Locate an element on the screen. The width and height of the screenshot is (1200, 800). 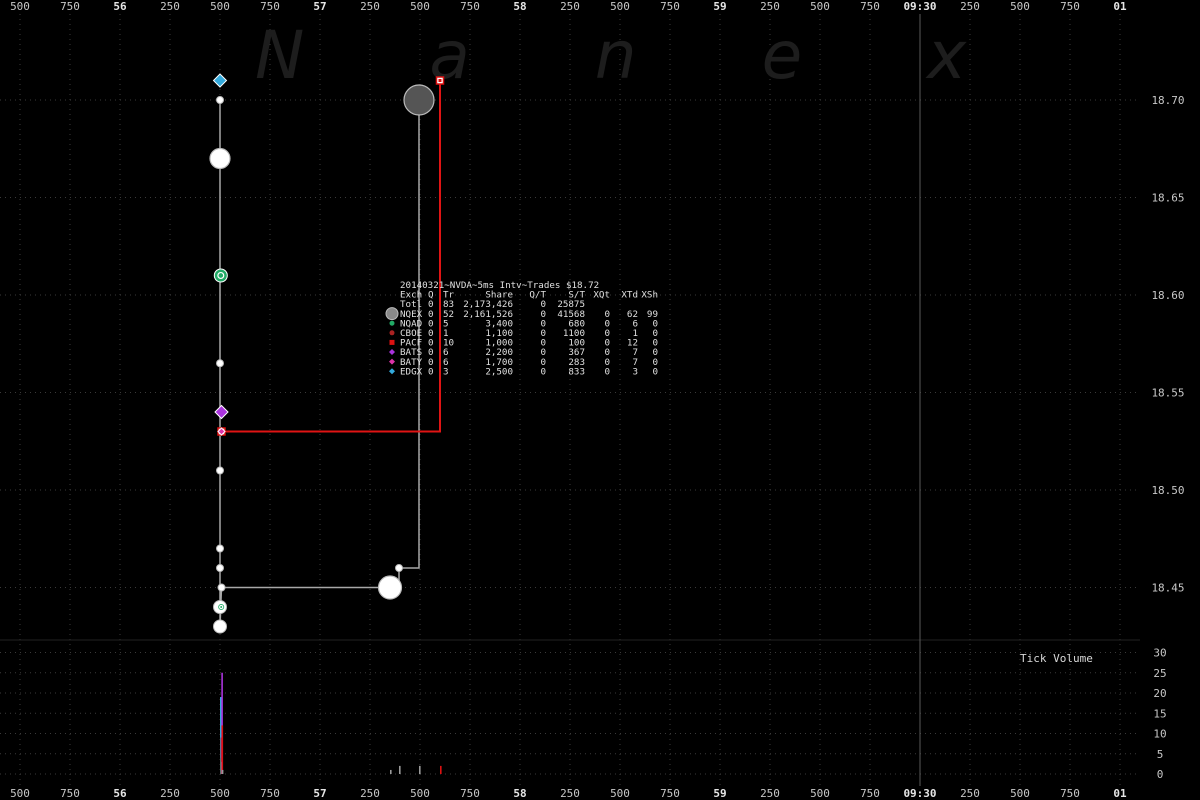
y-axis-price: 18.70 18.65 18.60 18.55 18.50 18.45 is located at coordinates (1167, 344).